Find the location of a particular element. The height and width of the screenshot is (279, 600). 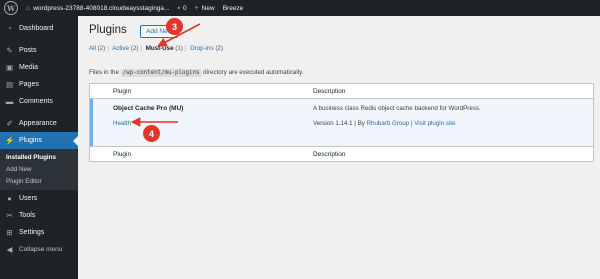

pin-icon: ✎ is located at coordinates (9, 50).